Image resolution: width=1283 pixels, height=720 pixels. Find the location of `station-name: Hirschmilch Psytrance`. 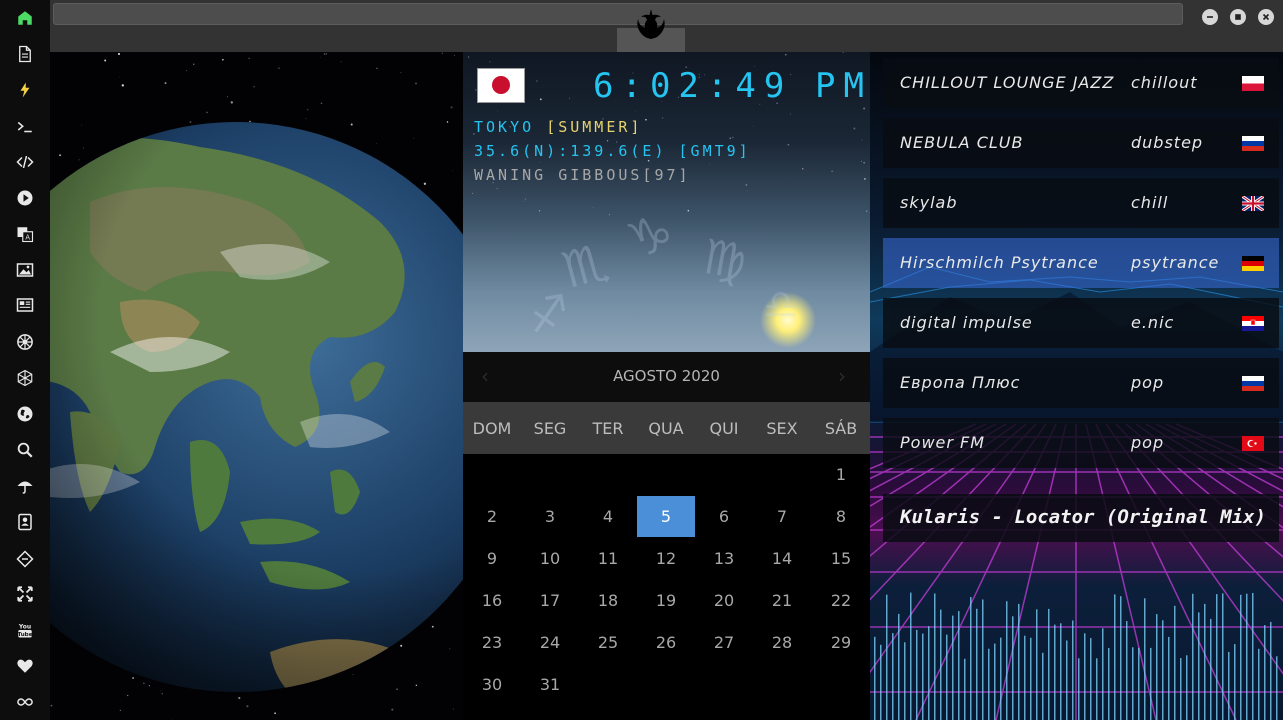

station-name: Hirschmilch Psytrance is located at coordinates (999, 262).